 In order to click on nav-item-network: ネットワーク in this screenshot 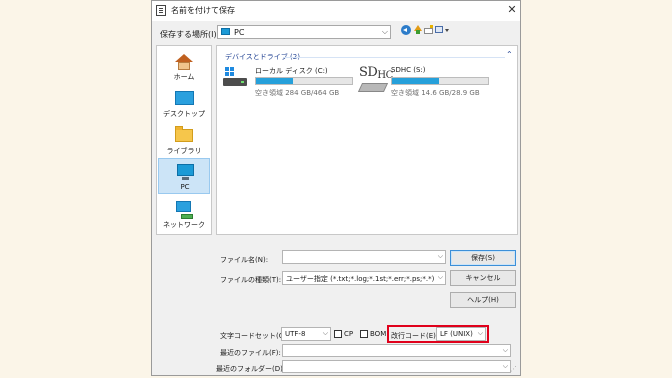, I will do `click(184, 214)`.